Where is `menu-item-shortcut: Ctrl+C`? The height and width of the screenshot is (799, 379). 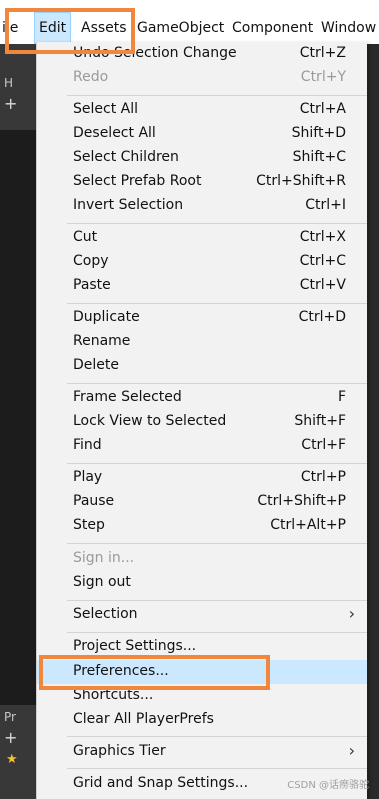 menu-item-shortcut: Ctrl+C is located at coordinates (322, 261).